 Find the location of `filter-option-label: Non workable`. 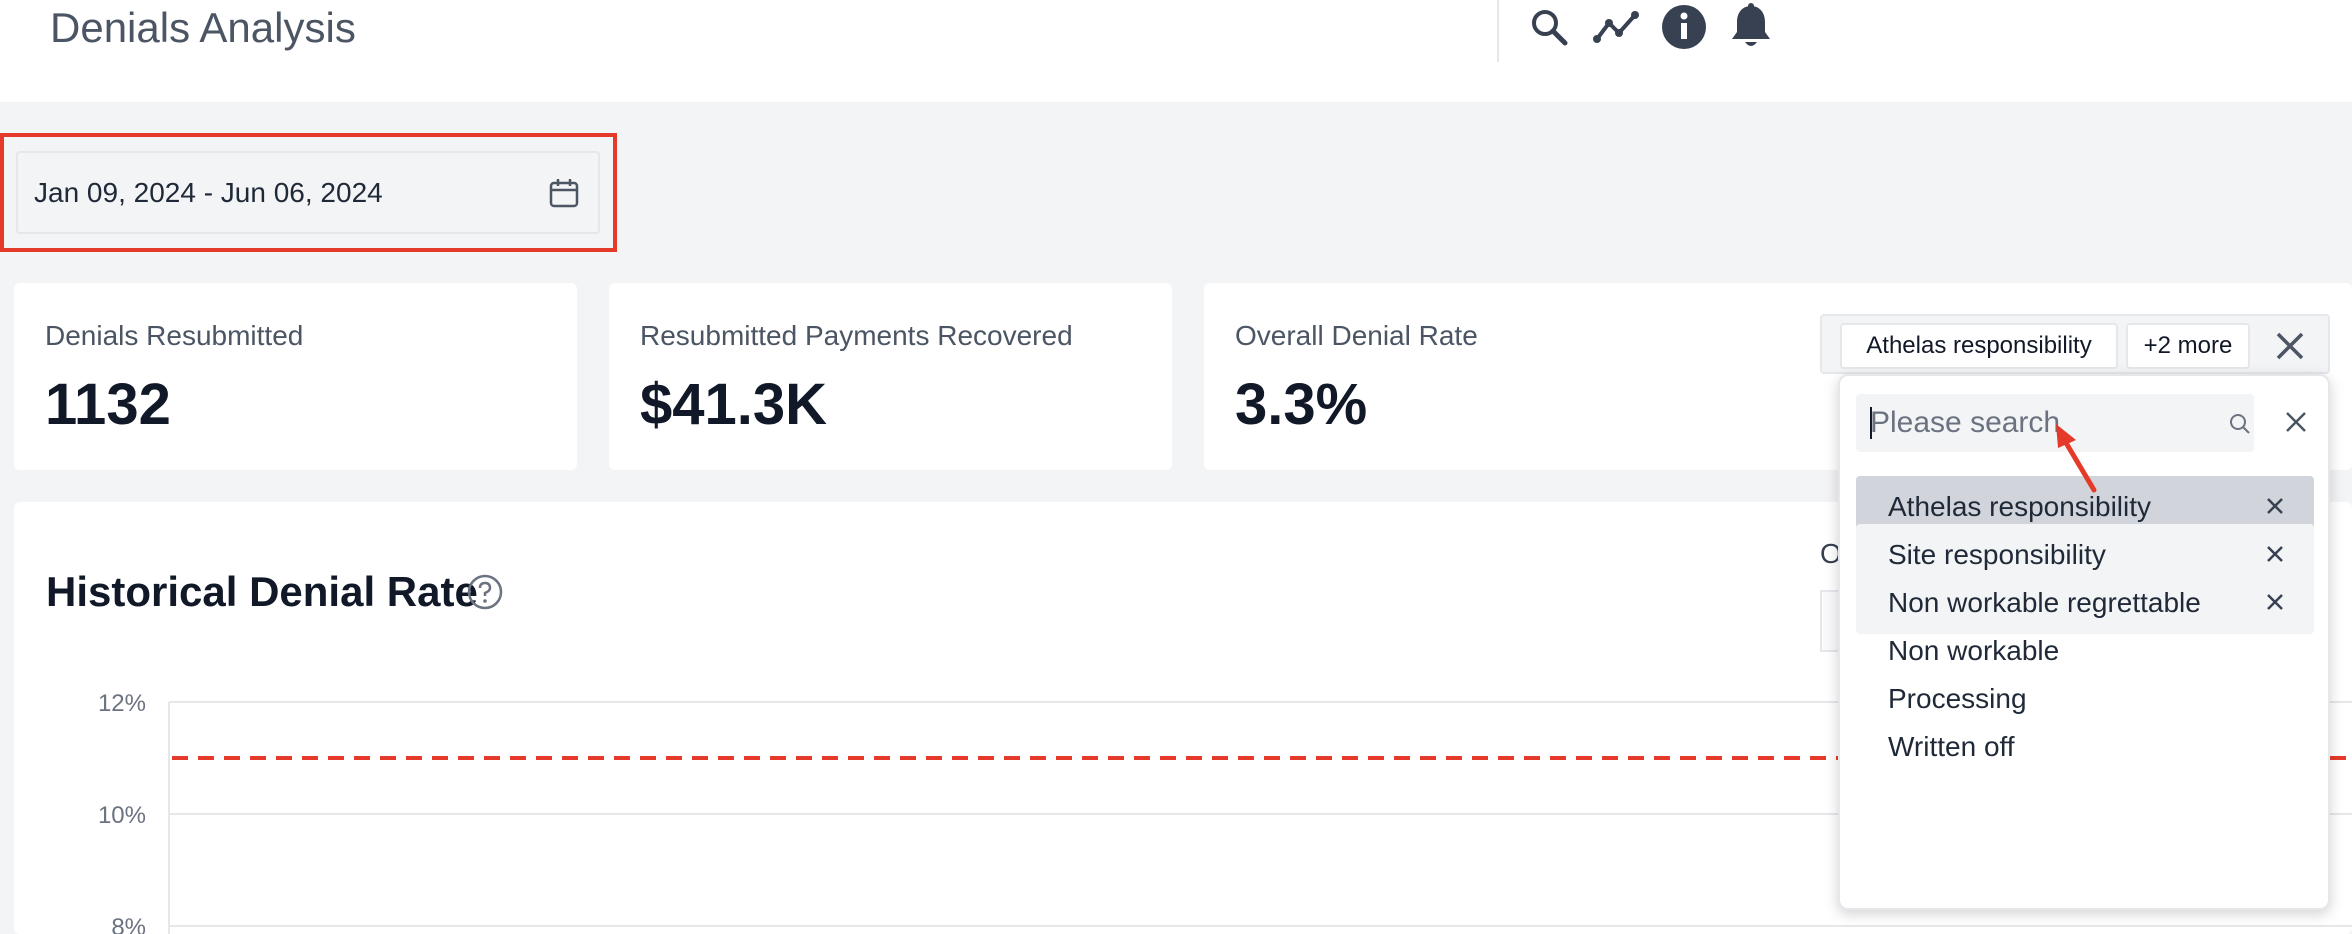

filter-option-label: Non workable is located at coordinates (1974, 650).